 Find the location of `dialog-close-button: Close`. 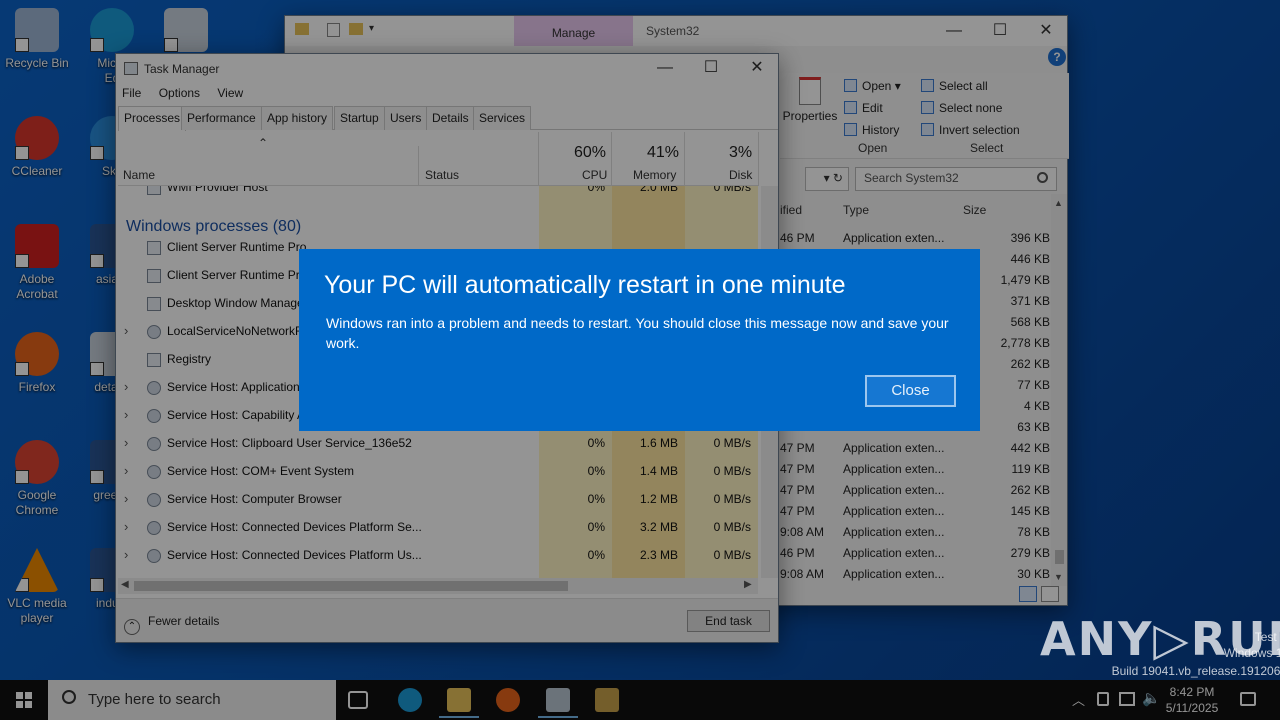

dialog-close-button: Close is located at coordinates (910, 391).